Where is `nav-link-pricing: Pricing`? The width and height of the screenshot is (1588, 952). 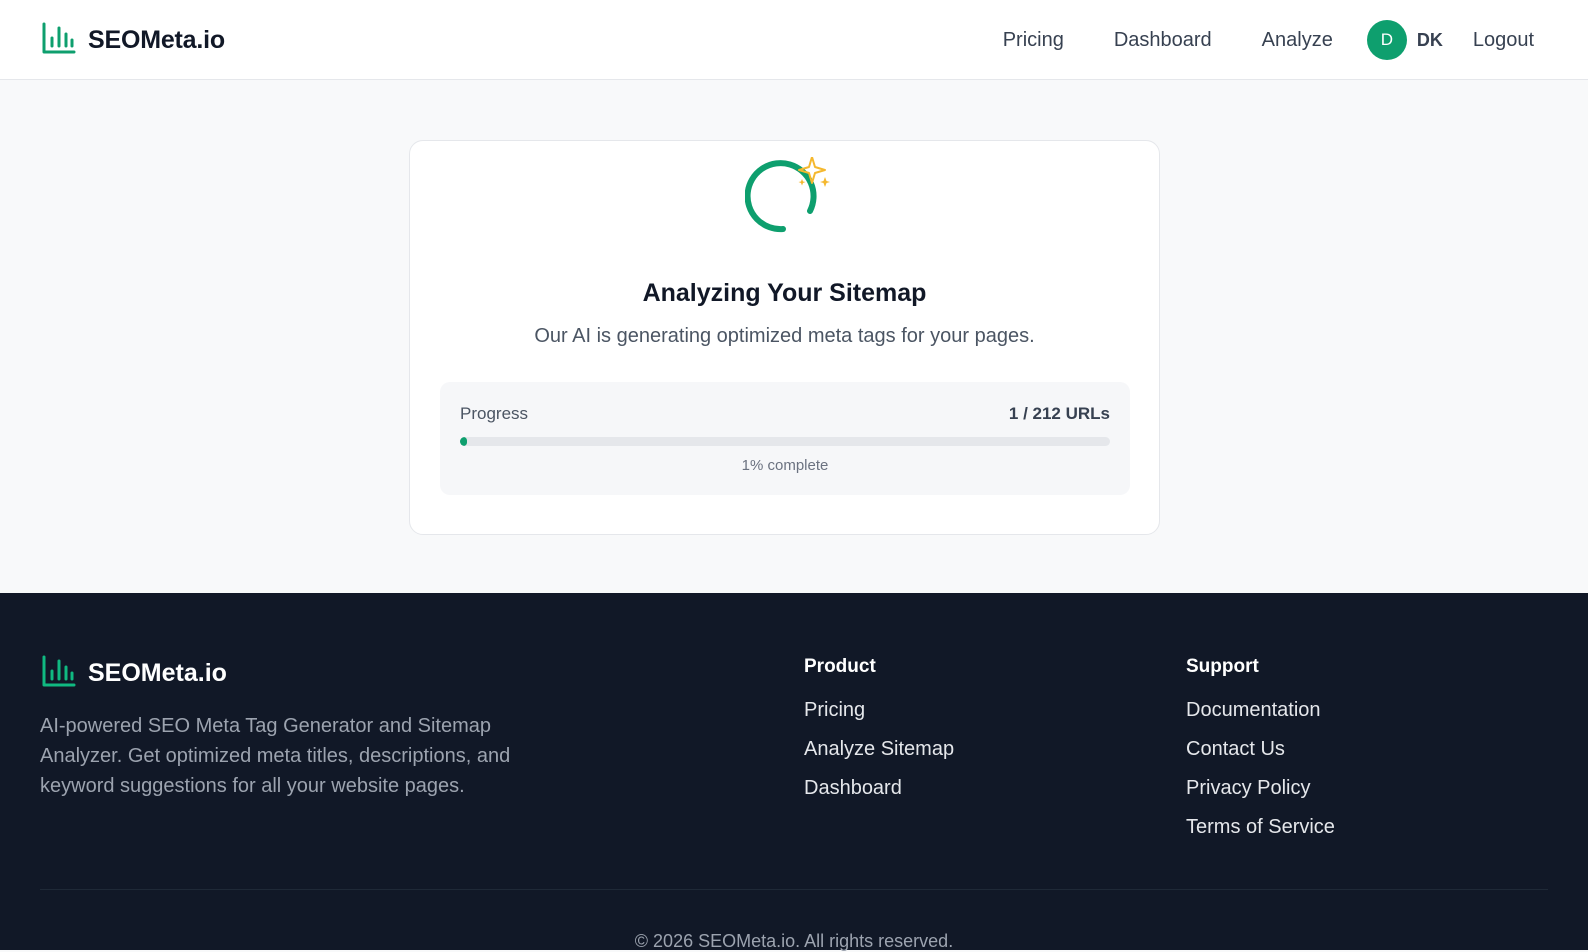 nav-link-pricing: Pricing is located at coordinates (1033, 40).